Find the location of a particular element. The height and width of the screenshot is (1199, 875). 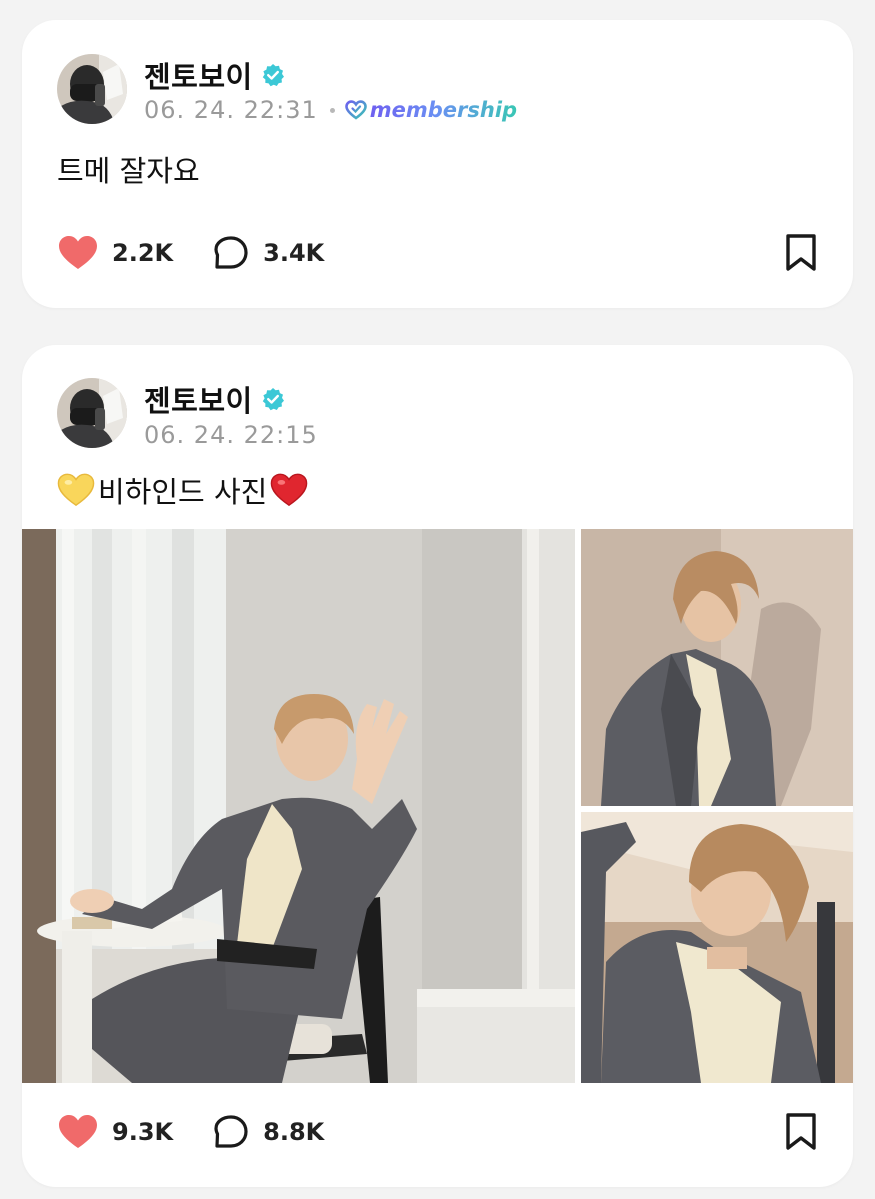

comment-button: 3.4K is located at coordinates (268, 253).